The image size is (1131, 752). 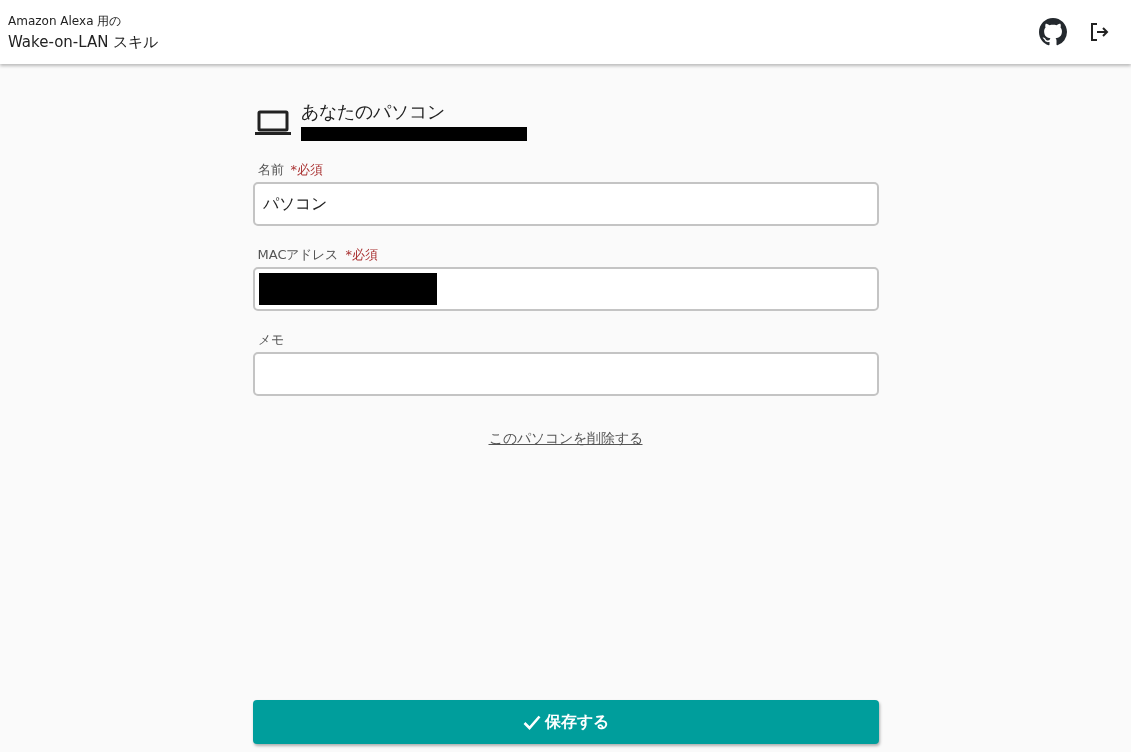 I want to click on app-subtitle: Amazon Alexa 用の, so click(x=65, y=21).